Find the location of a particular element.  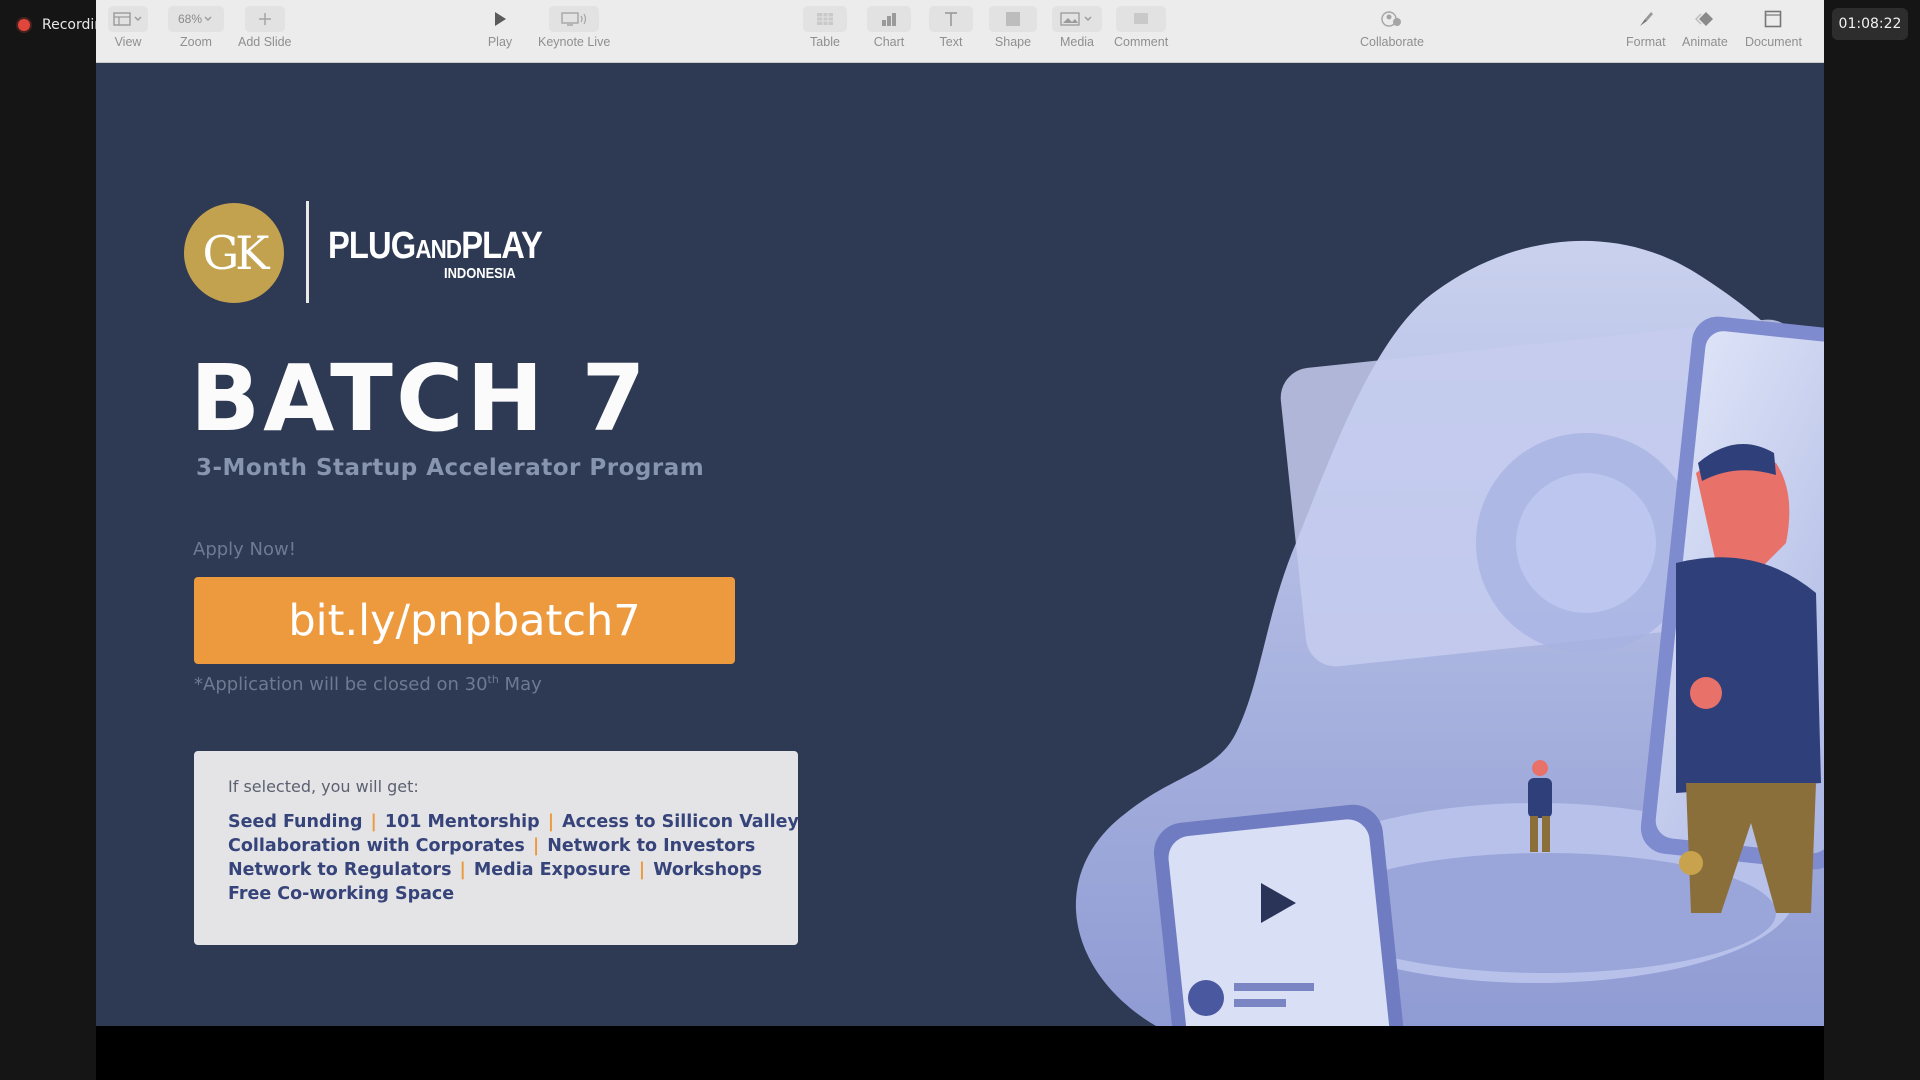

animate-icon is located at coordinates (1705, 19).